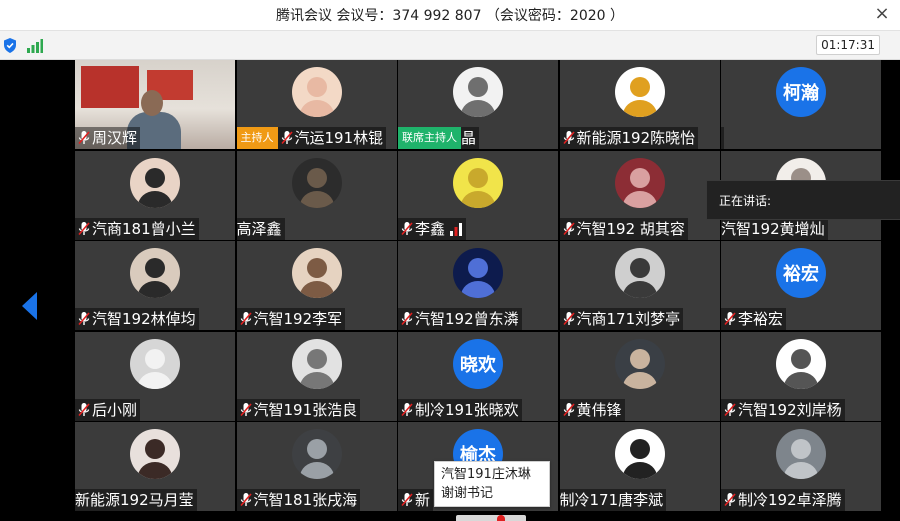  Describe the element at coordinates (298, 500) in the screenshot. I see `name-plate: 汽智181张戌海` at that location.